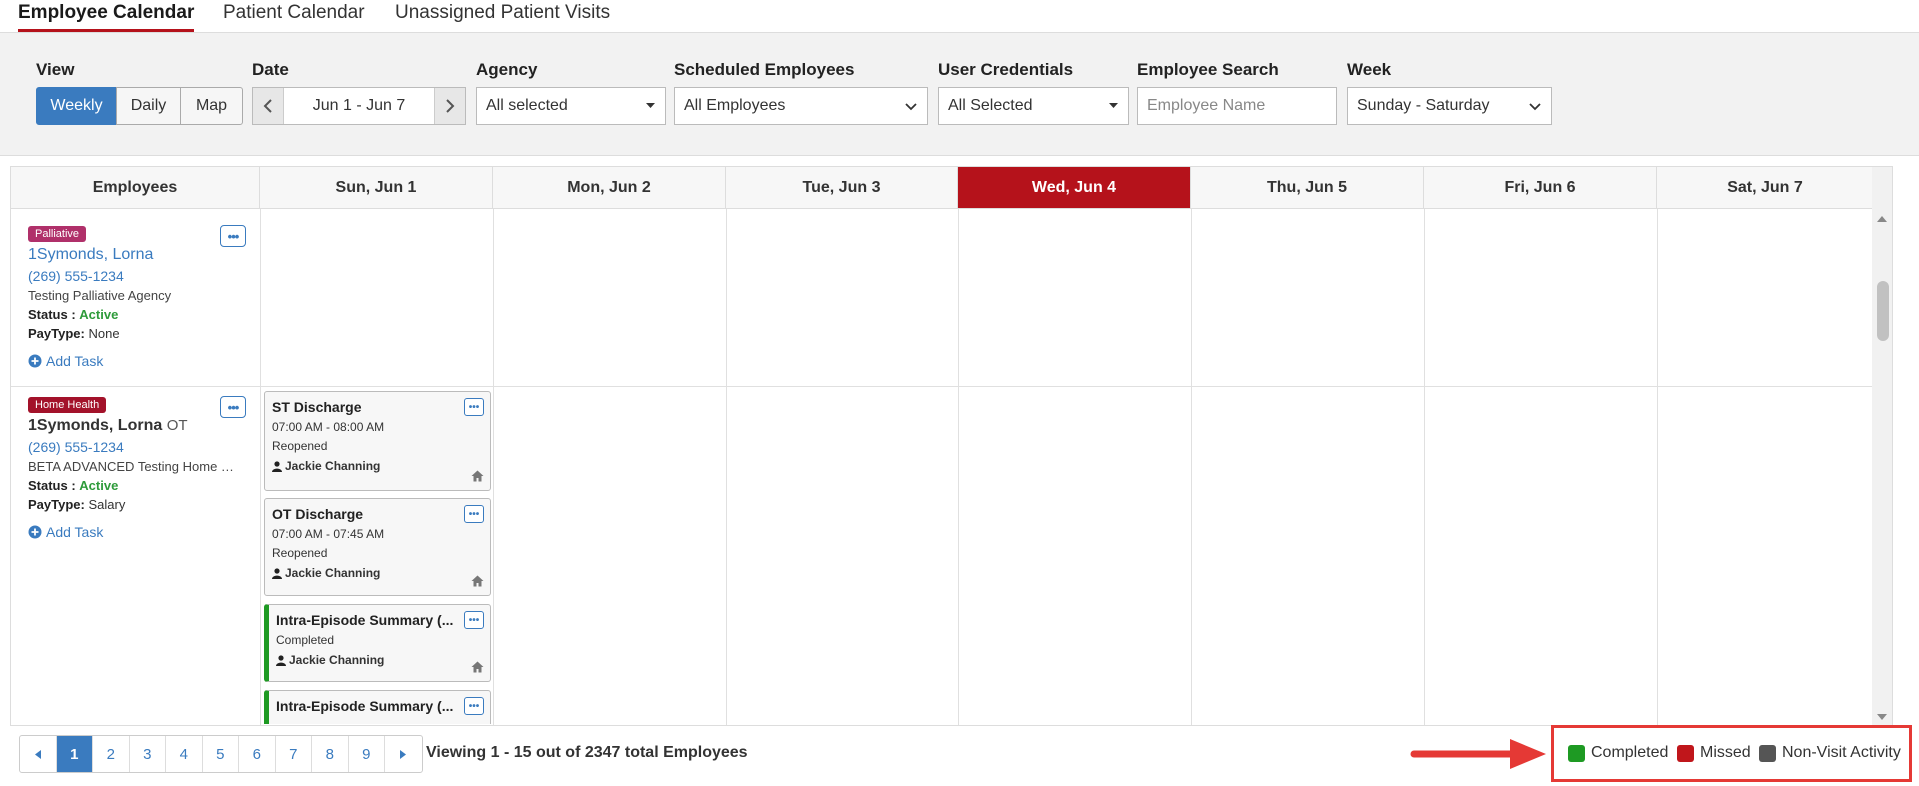 The width and height of the screenshot is (1919, 786). What do you see at coordinates (52, 314) in the screenshot?
I see `status-label: Status :` at bounding box center [52, 314].